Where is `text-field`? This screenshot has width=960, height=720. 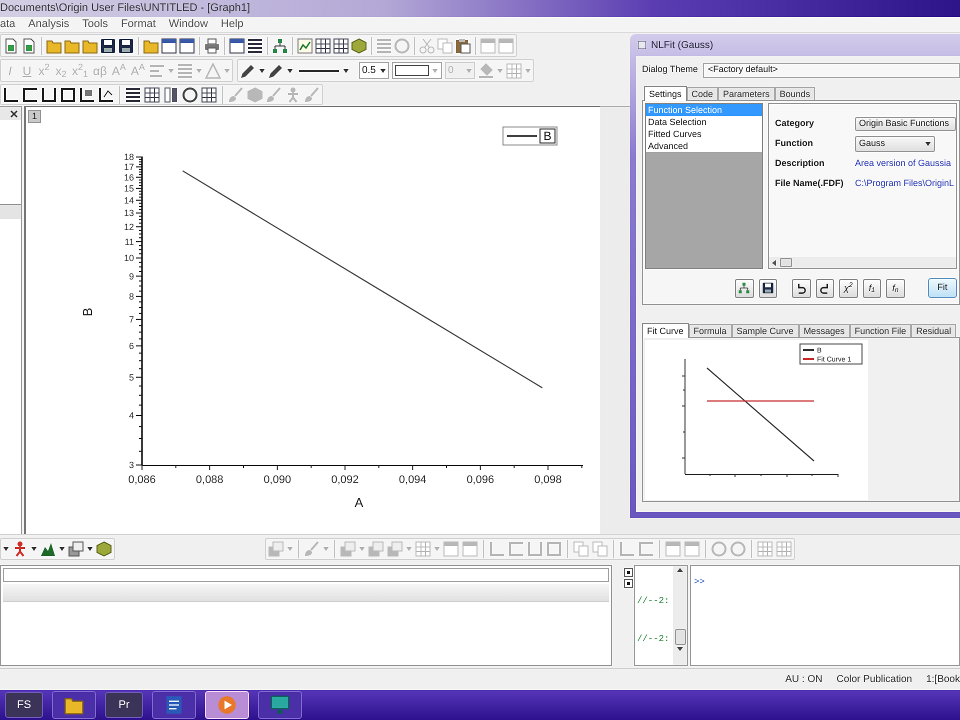 text-field is located at coordinates (306, 575).